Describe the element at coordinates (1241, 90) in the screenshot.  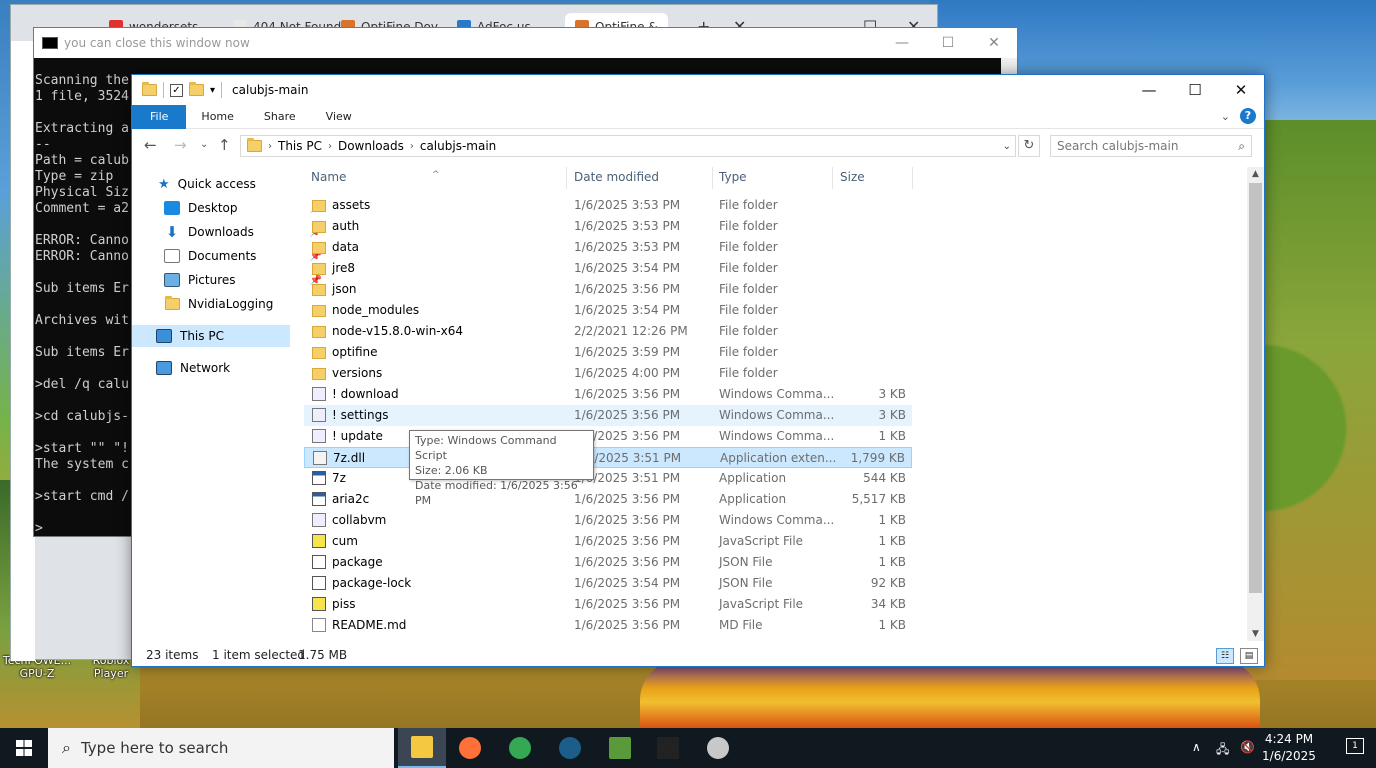
I see `close-icon: ✕` at that location.